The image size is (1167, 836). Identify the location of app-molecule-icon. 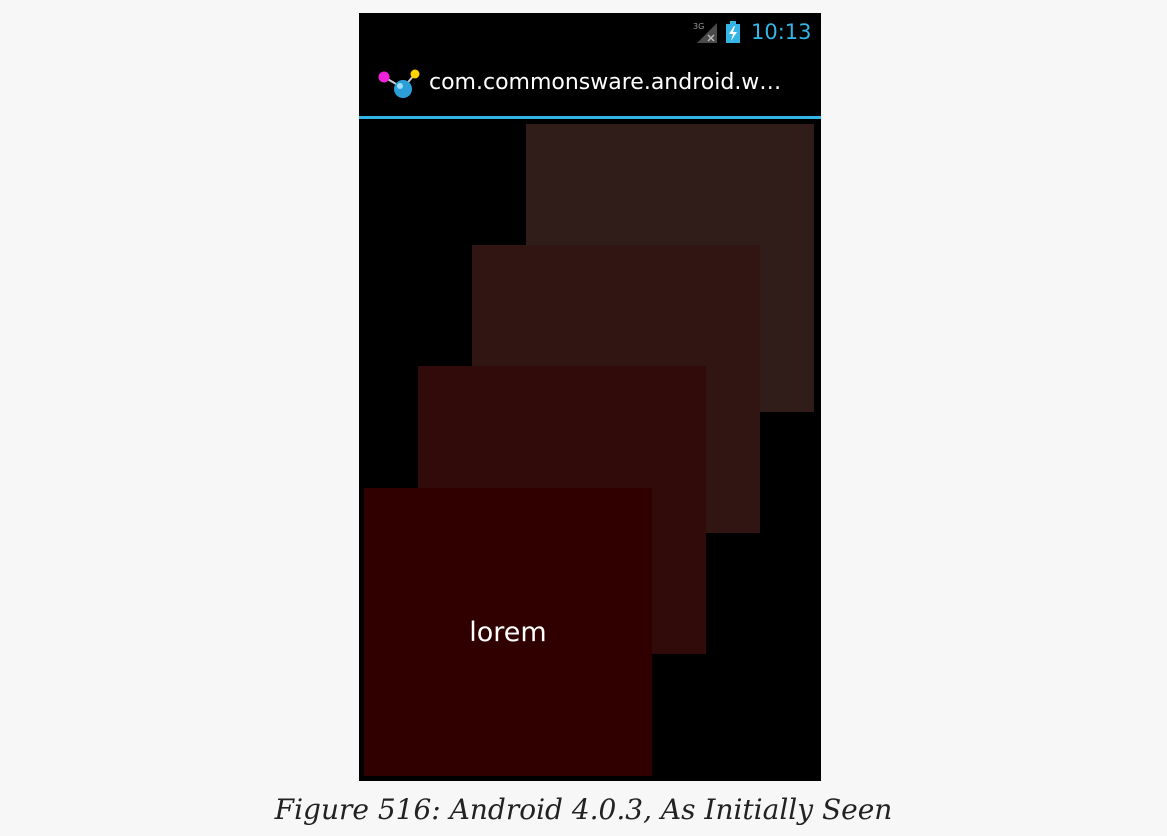
(400, 84).